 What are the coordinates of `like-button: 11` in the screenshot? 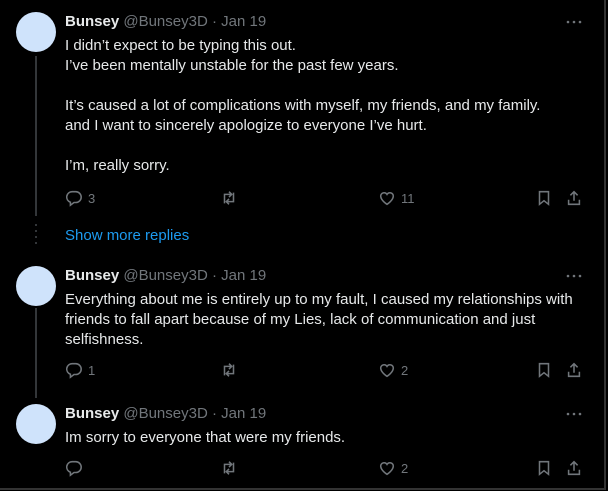 It's located at (396, 198).